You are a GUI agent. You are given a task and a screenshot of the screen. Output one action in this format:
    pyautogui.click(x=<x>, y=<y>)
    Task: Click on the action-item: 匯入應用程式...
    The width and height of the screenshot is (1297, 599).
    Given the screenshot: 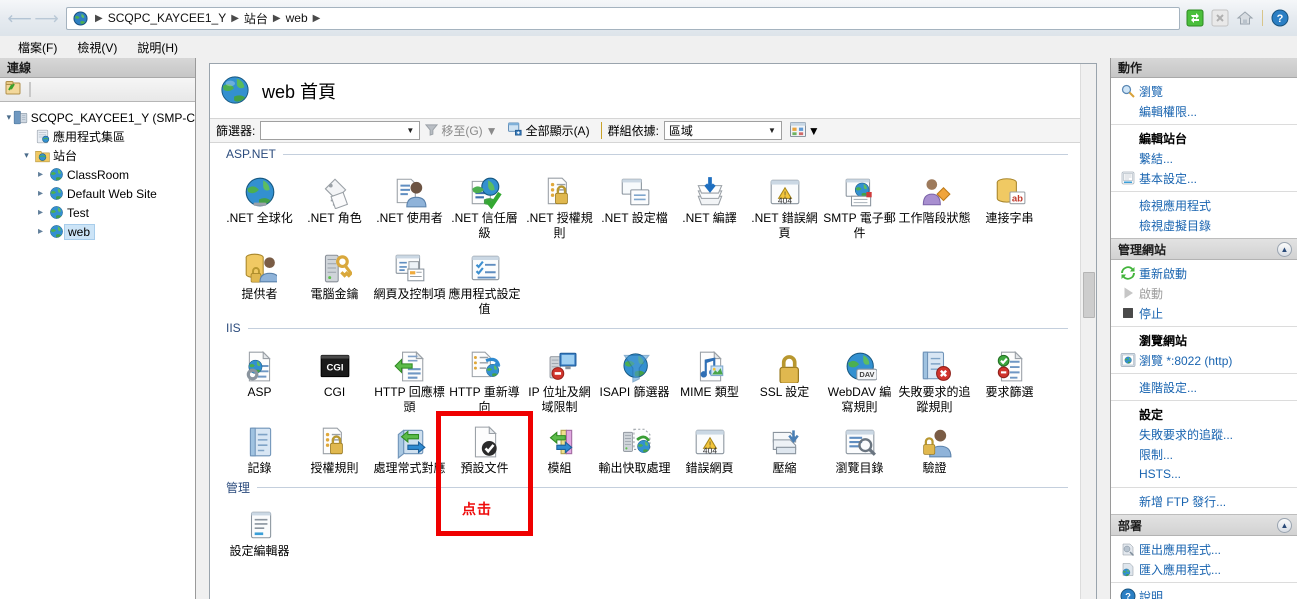 What is the action you would take?
    pyautogui.click(x=1204, y=569)
    